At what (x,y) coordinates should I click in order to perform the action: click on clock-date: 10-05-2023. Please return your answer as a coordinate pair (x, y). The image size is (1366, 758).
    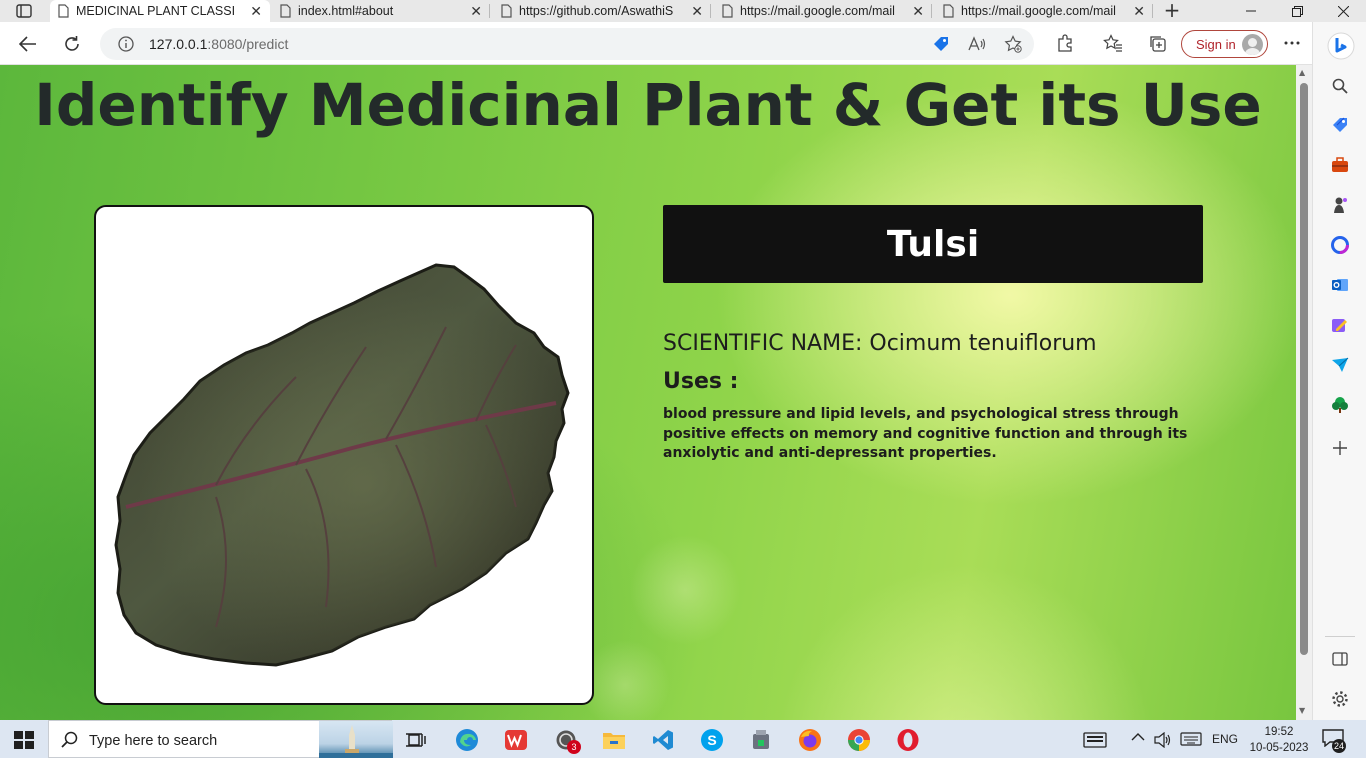
    Looking at the image, I should click on (1279, 748).